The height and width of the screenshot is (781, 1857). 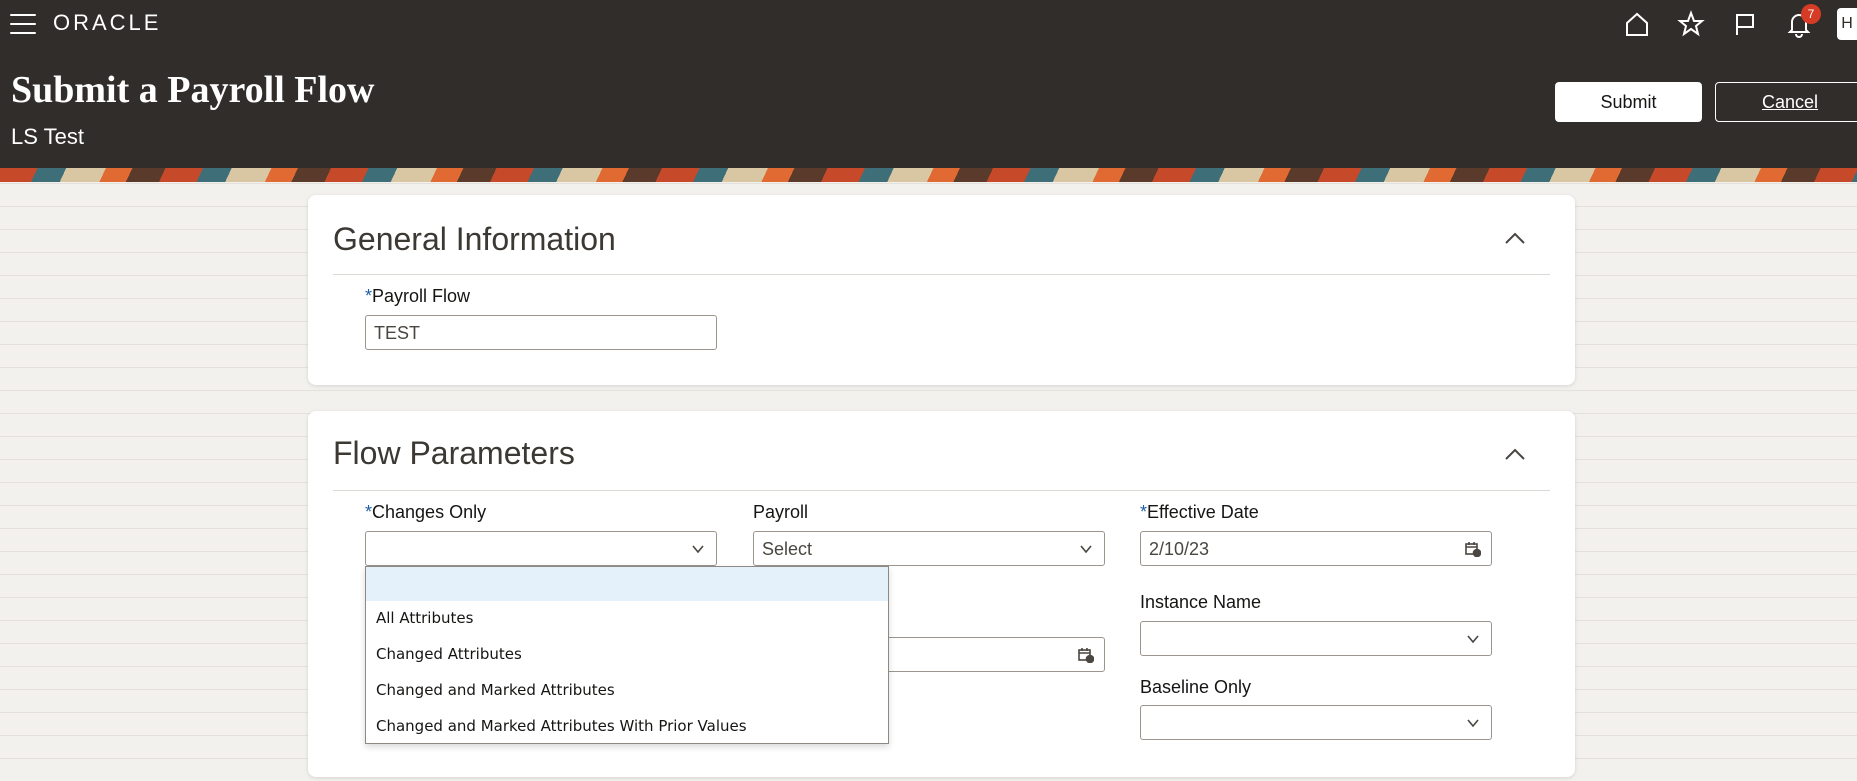 What do you see at coordinates (1637, 24) in the screenshot?
I see `home-icon` at bounding box center [1637, 24].